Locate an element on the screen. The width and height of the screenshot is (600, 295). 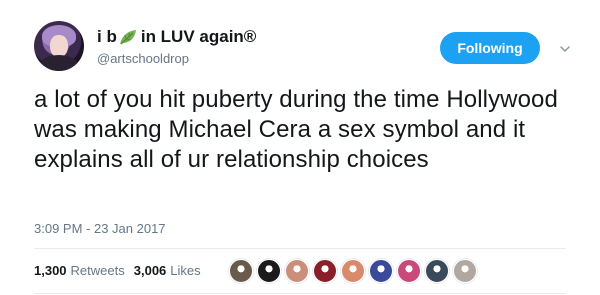
liker-avatars is located at coordinates (355, 271).